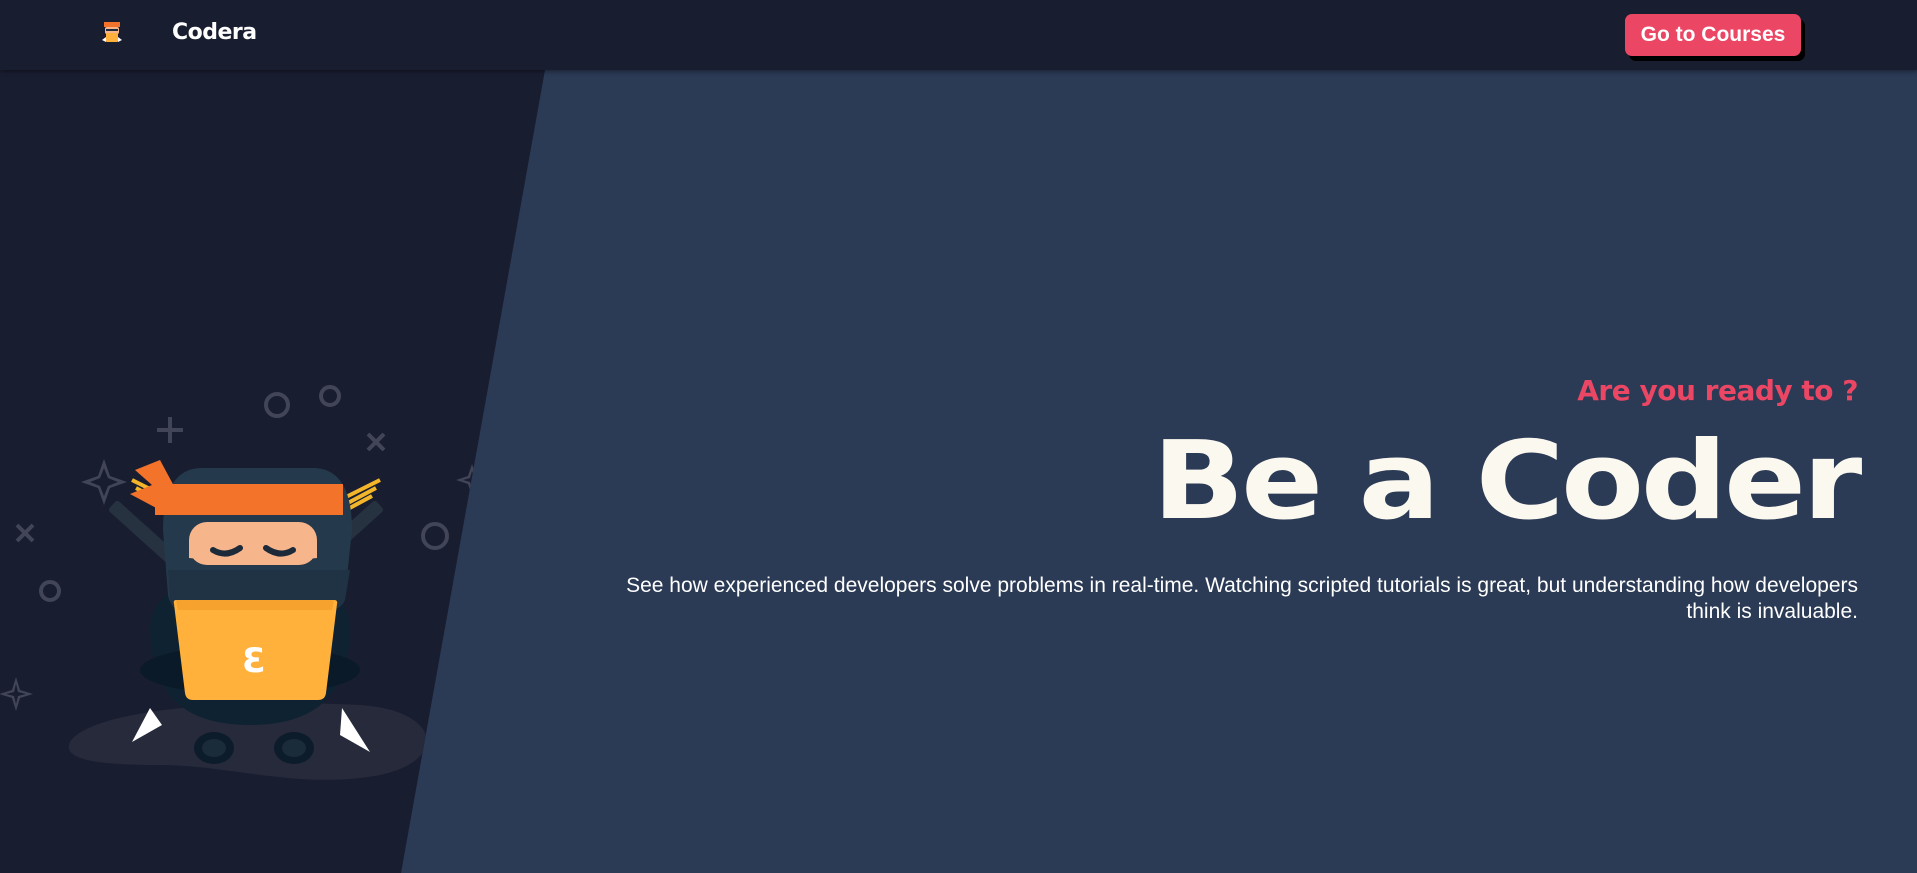  What do you see at coordinates (1713, 35) in the screenshot?
I see `go-to-courses-button: Go to Courses` at bounding box center [1713, 35].